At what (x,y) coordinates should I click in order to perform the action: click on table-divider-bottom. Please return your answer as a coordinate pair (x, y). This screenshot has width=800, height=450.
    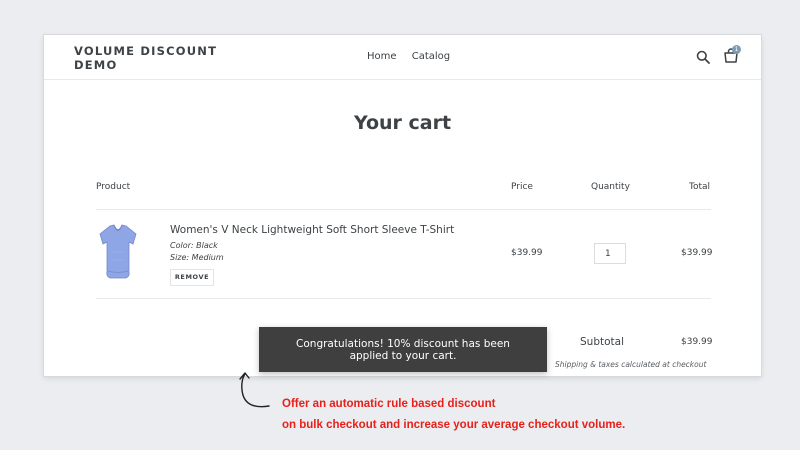
    Looking at the image, I should click on (403, 298).